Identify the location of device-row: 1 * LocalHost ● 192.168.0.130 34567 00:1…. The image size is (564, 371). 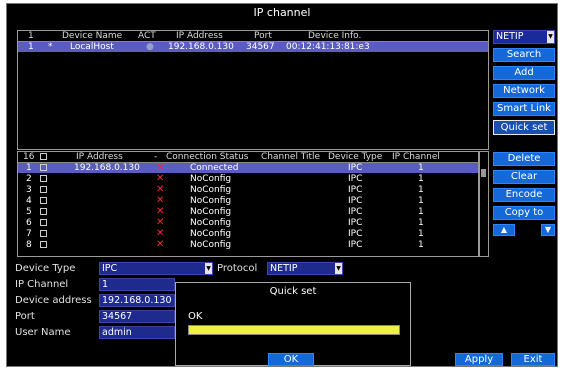
(253, 47).